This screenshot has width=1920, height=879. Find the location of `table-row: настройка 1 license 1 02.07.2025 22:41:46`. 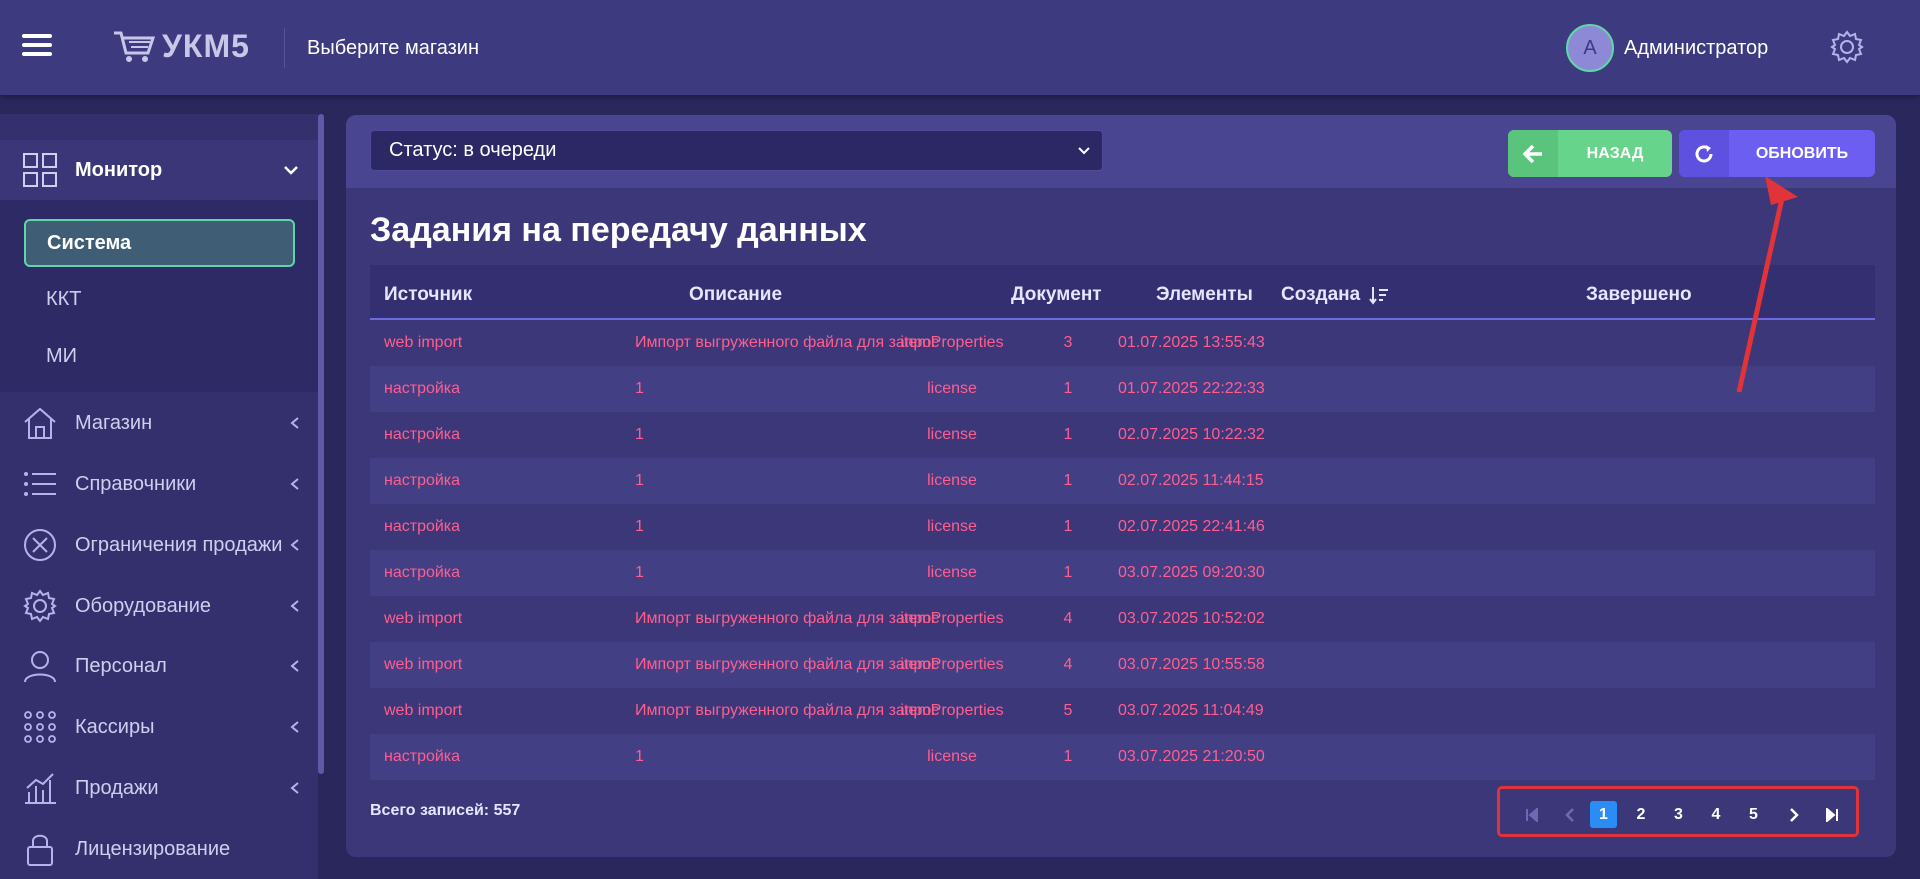

table-row: настройка 1 license 1 02.07.2025 22:41:46 is located at coordinates (1122, 527).